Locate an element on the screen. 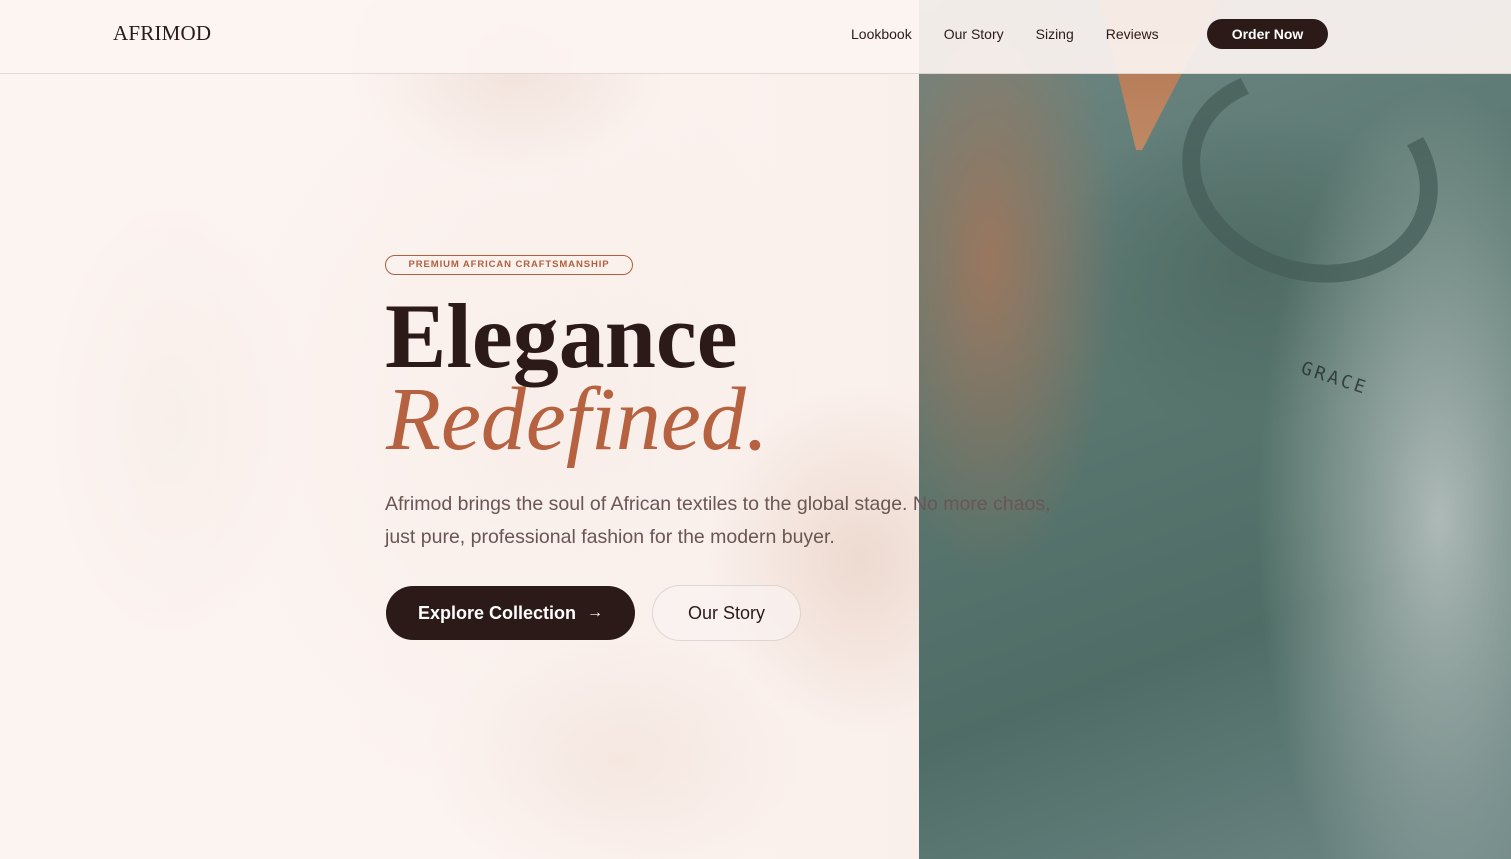 The width and height of the screenshot is (1511, 859). hero-title-line2: Redefined. is located at coordinates (577, 419).